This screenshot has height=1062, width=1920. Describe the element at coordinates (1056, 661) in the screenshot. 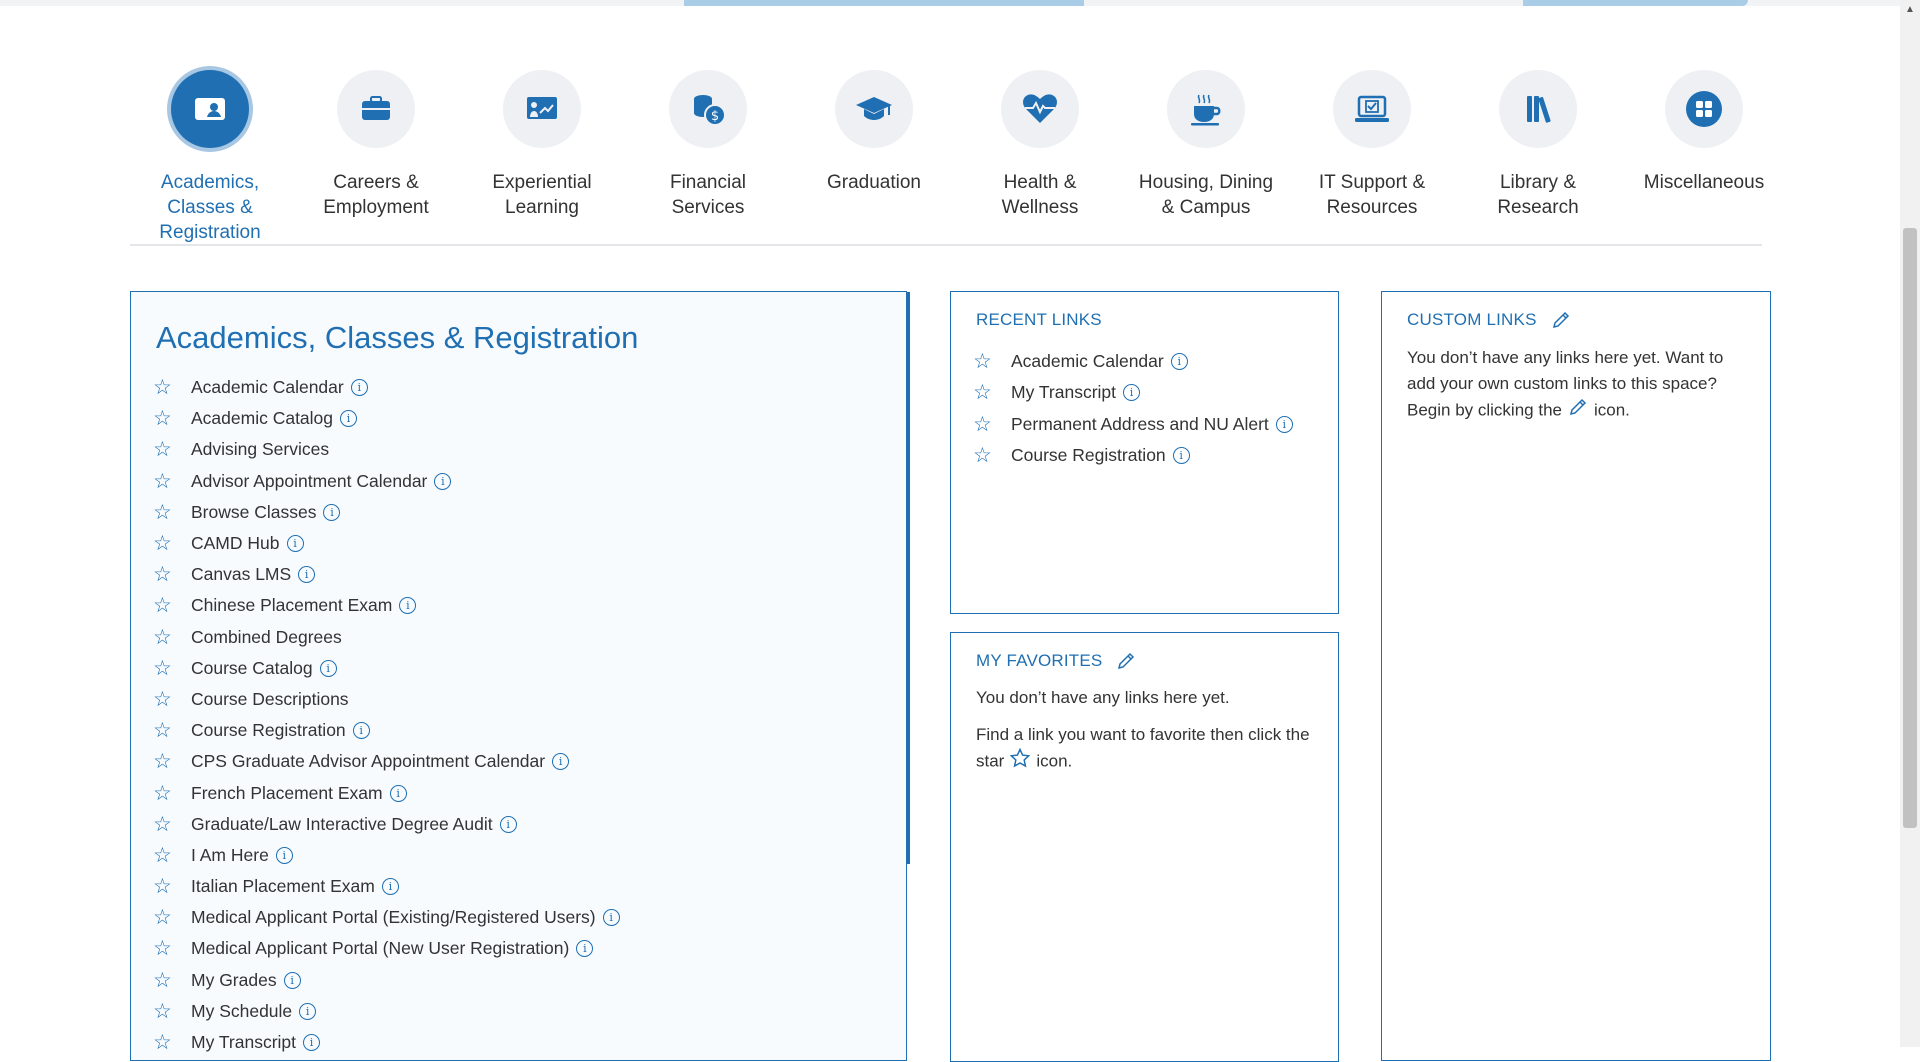

I see `panel-heading: MY FAVORITES` at that location.